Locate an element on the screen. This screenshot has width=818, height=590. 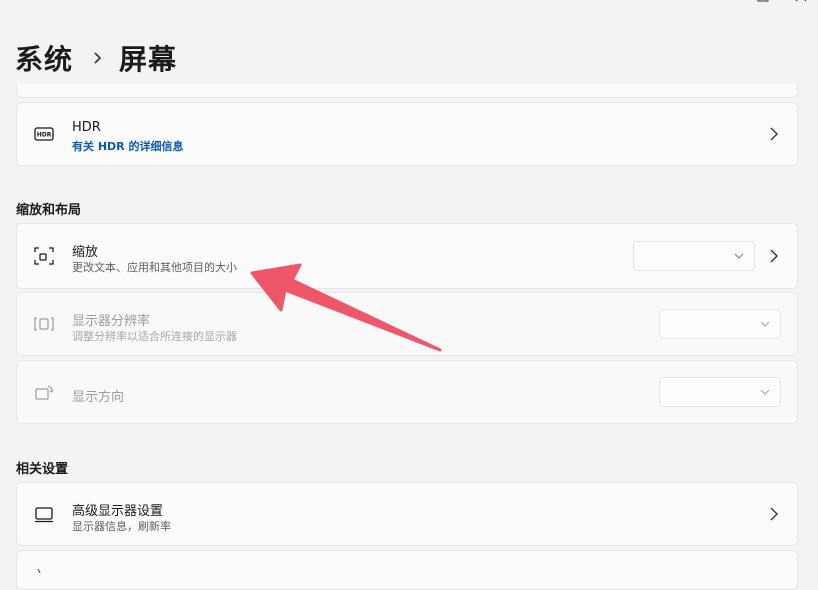
maximize-icon is located at coordinates (763, 2).